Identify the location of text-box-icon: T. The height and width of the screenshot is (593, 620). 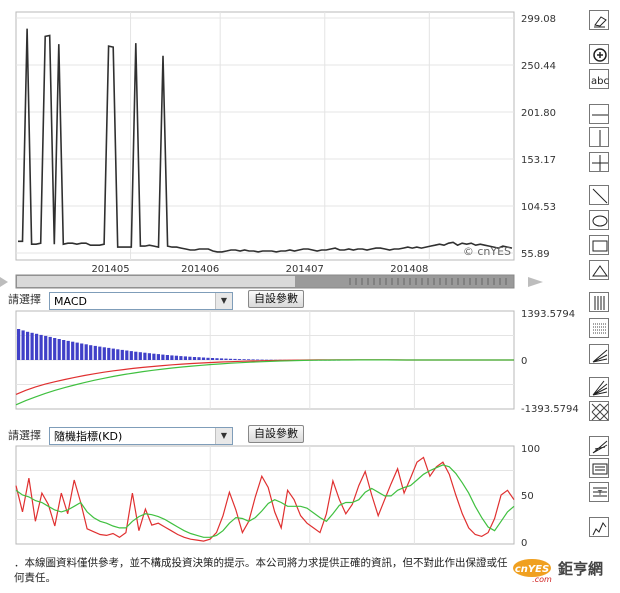
(600, 492).